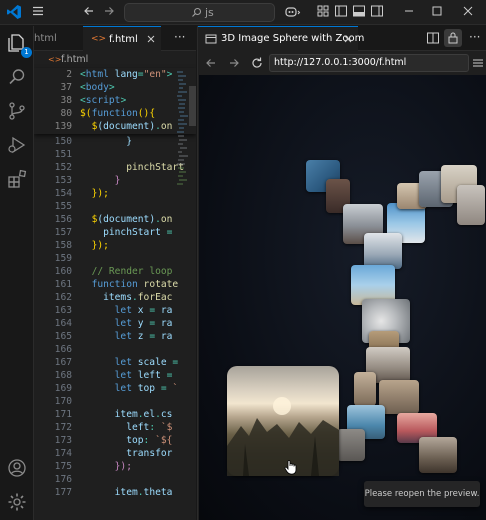 This screenshot has width=486, height=520. Describe the element at coordinates (115, 206) in the screenshot. I see `code-line: 155` at that location.